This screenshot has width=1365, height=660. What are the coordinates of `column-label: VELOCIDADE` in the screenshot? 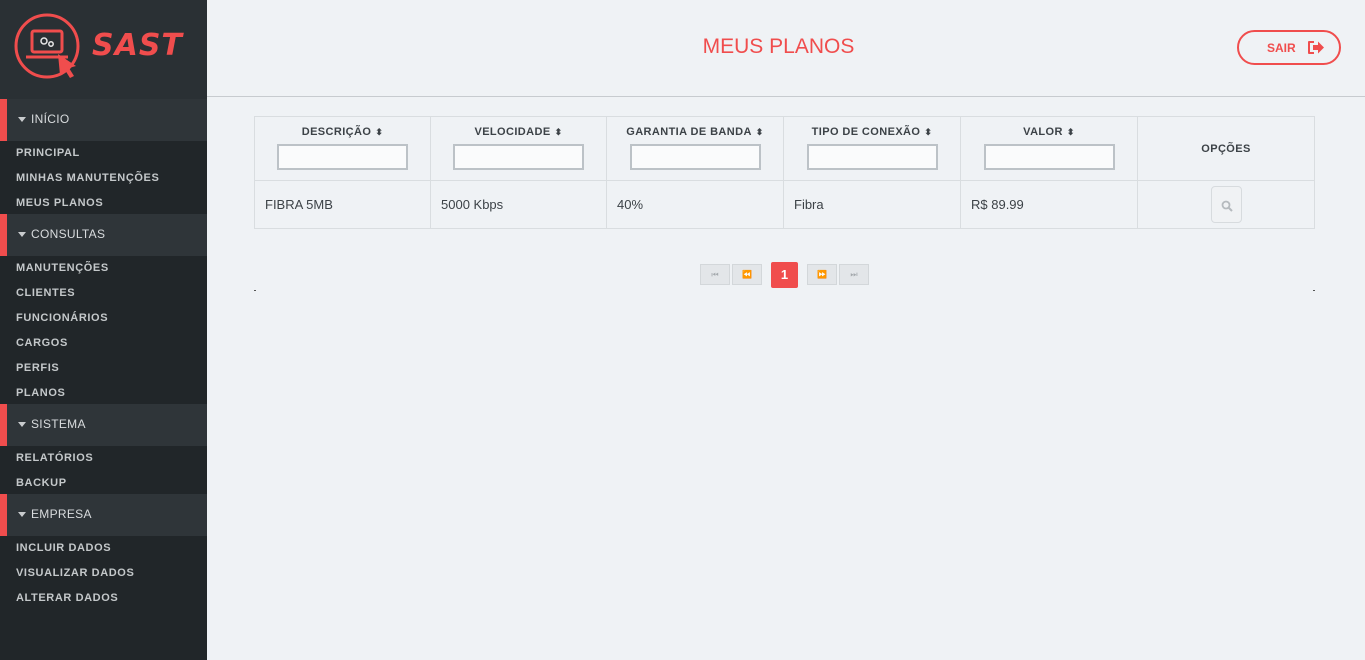 It's located at (512, 132).